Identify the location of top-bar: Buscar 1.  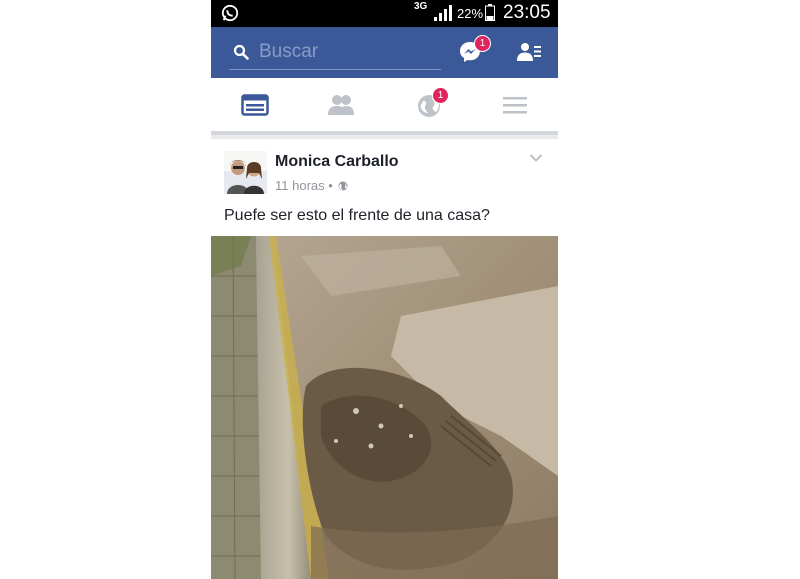
(384, 52).